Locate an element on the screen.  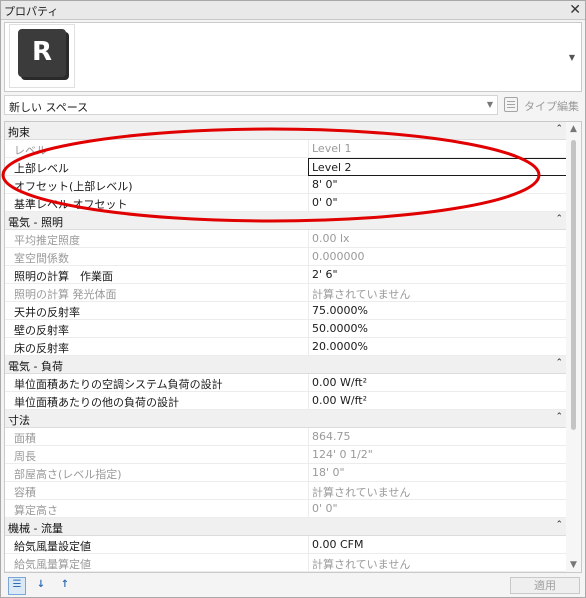
instance-filter-value: 新しい スペース is located at coordinates (49, 107).